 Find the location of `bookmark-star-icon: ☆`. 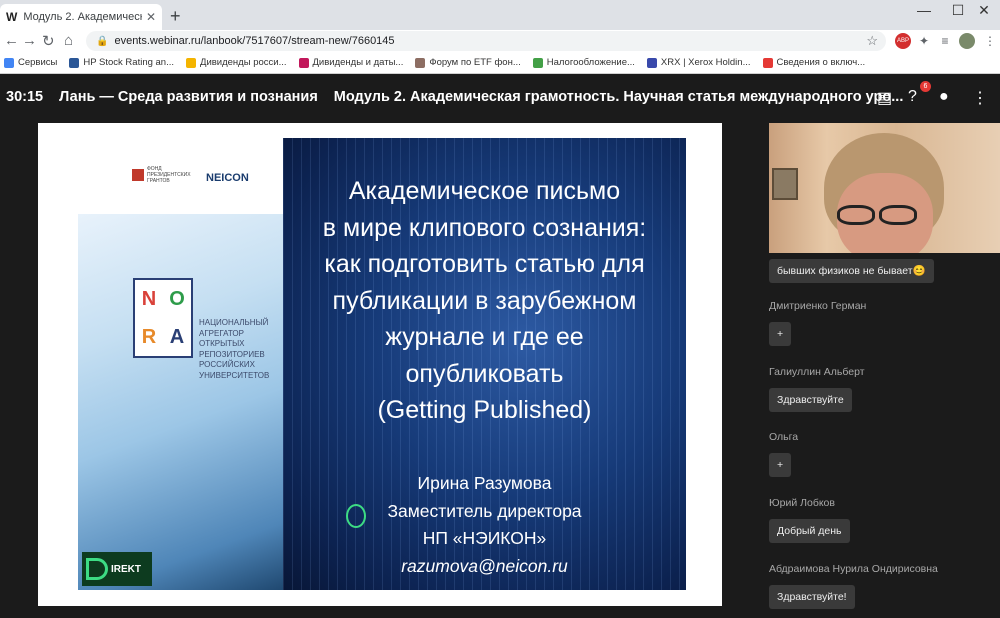

bookmark-star-icon: ☆ is located at coordinates (872, 41).